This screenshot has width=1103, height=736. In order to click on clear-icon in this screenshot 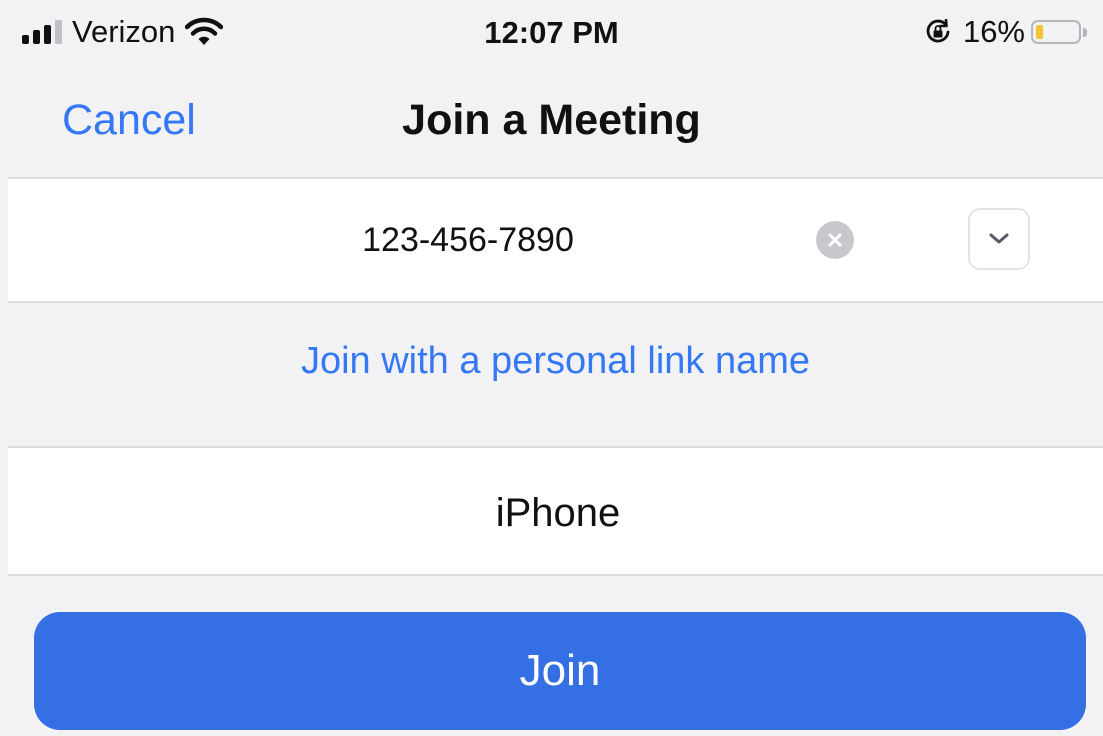, I will do `click(835, 240)`.